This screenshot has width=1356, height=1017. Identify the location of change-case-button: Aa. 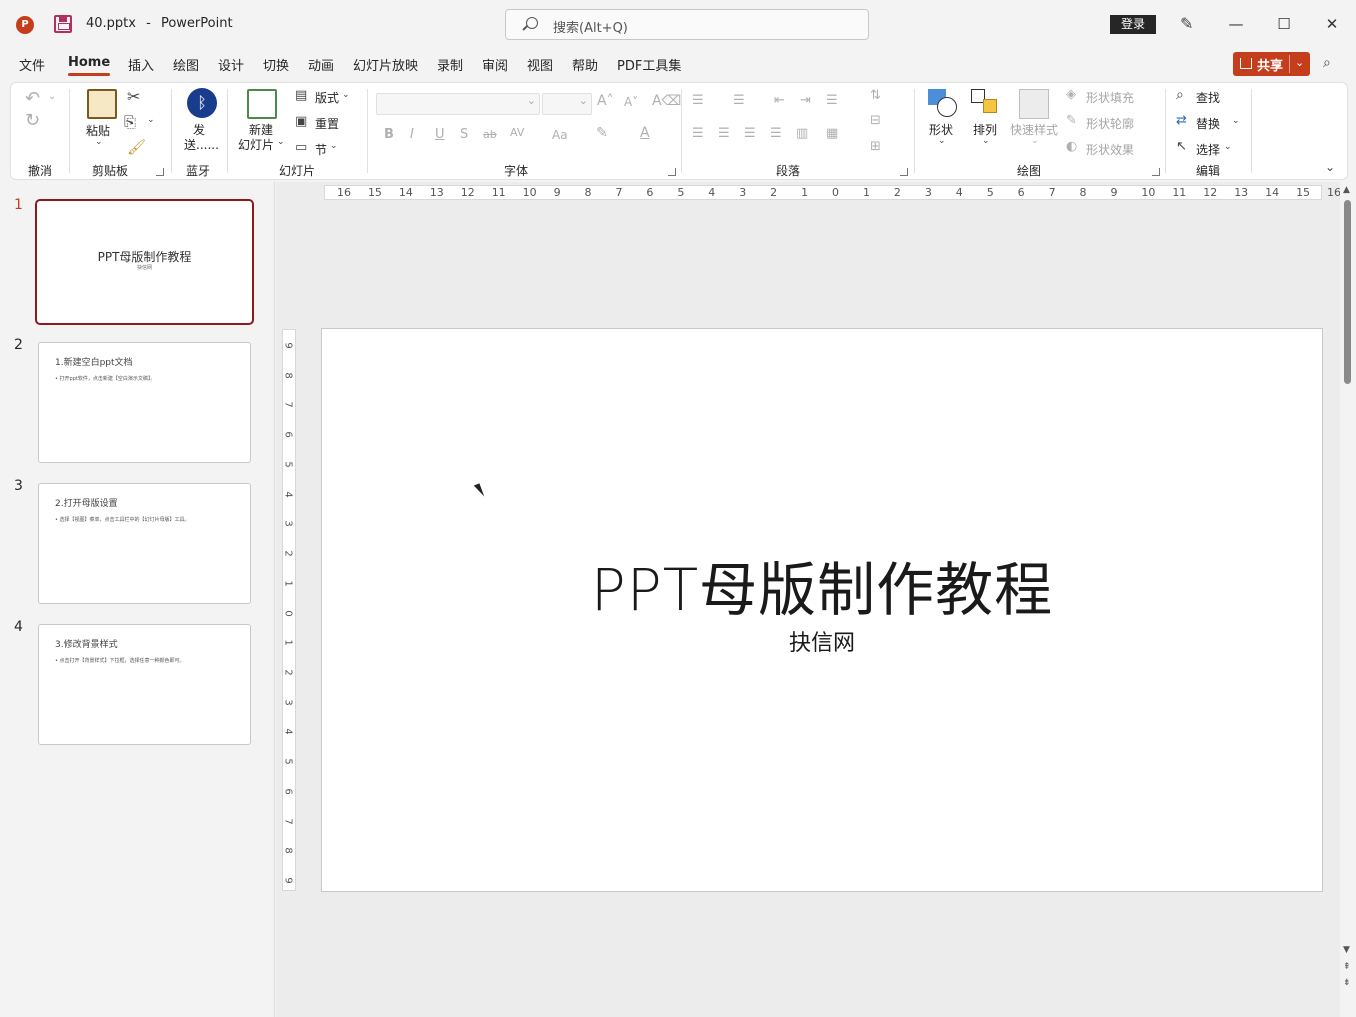
(560, 135).